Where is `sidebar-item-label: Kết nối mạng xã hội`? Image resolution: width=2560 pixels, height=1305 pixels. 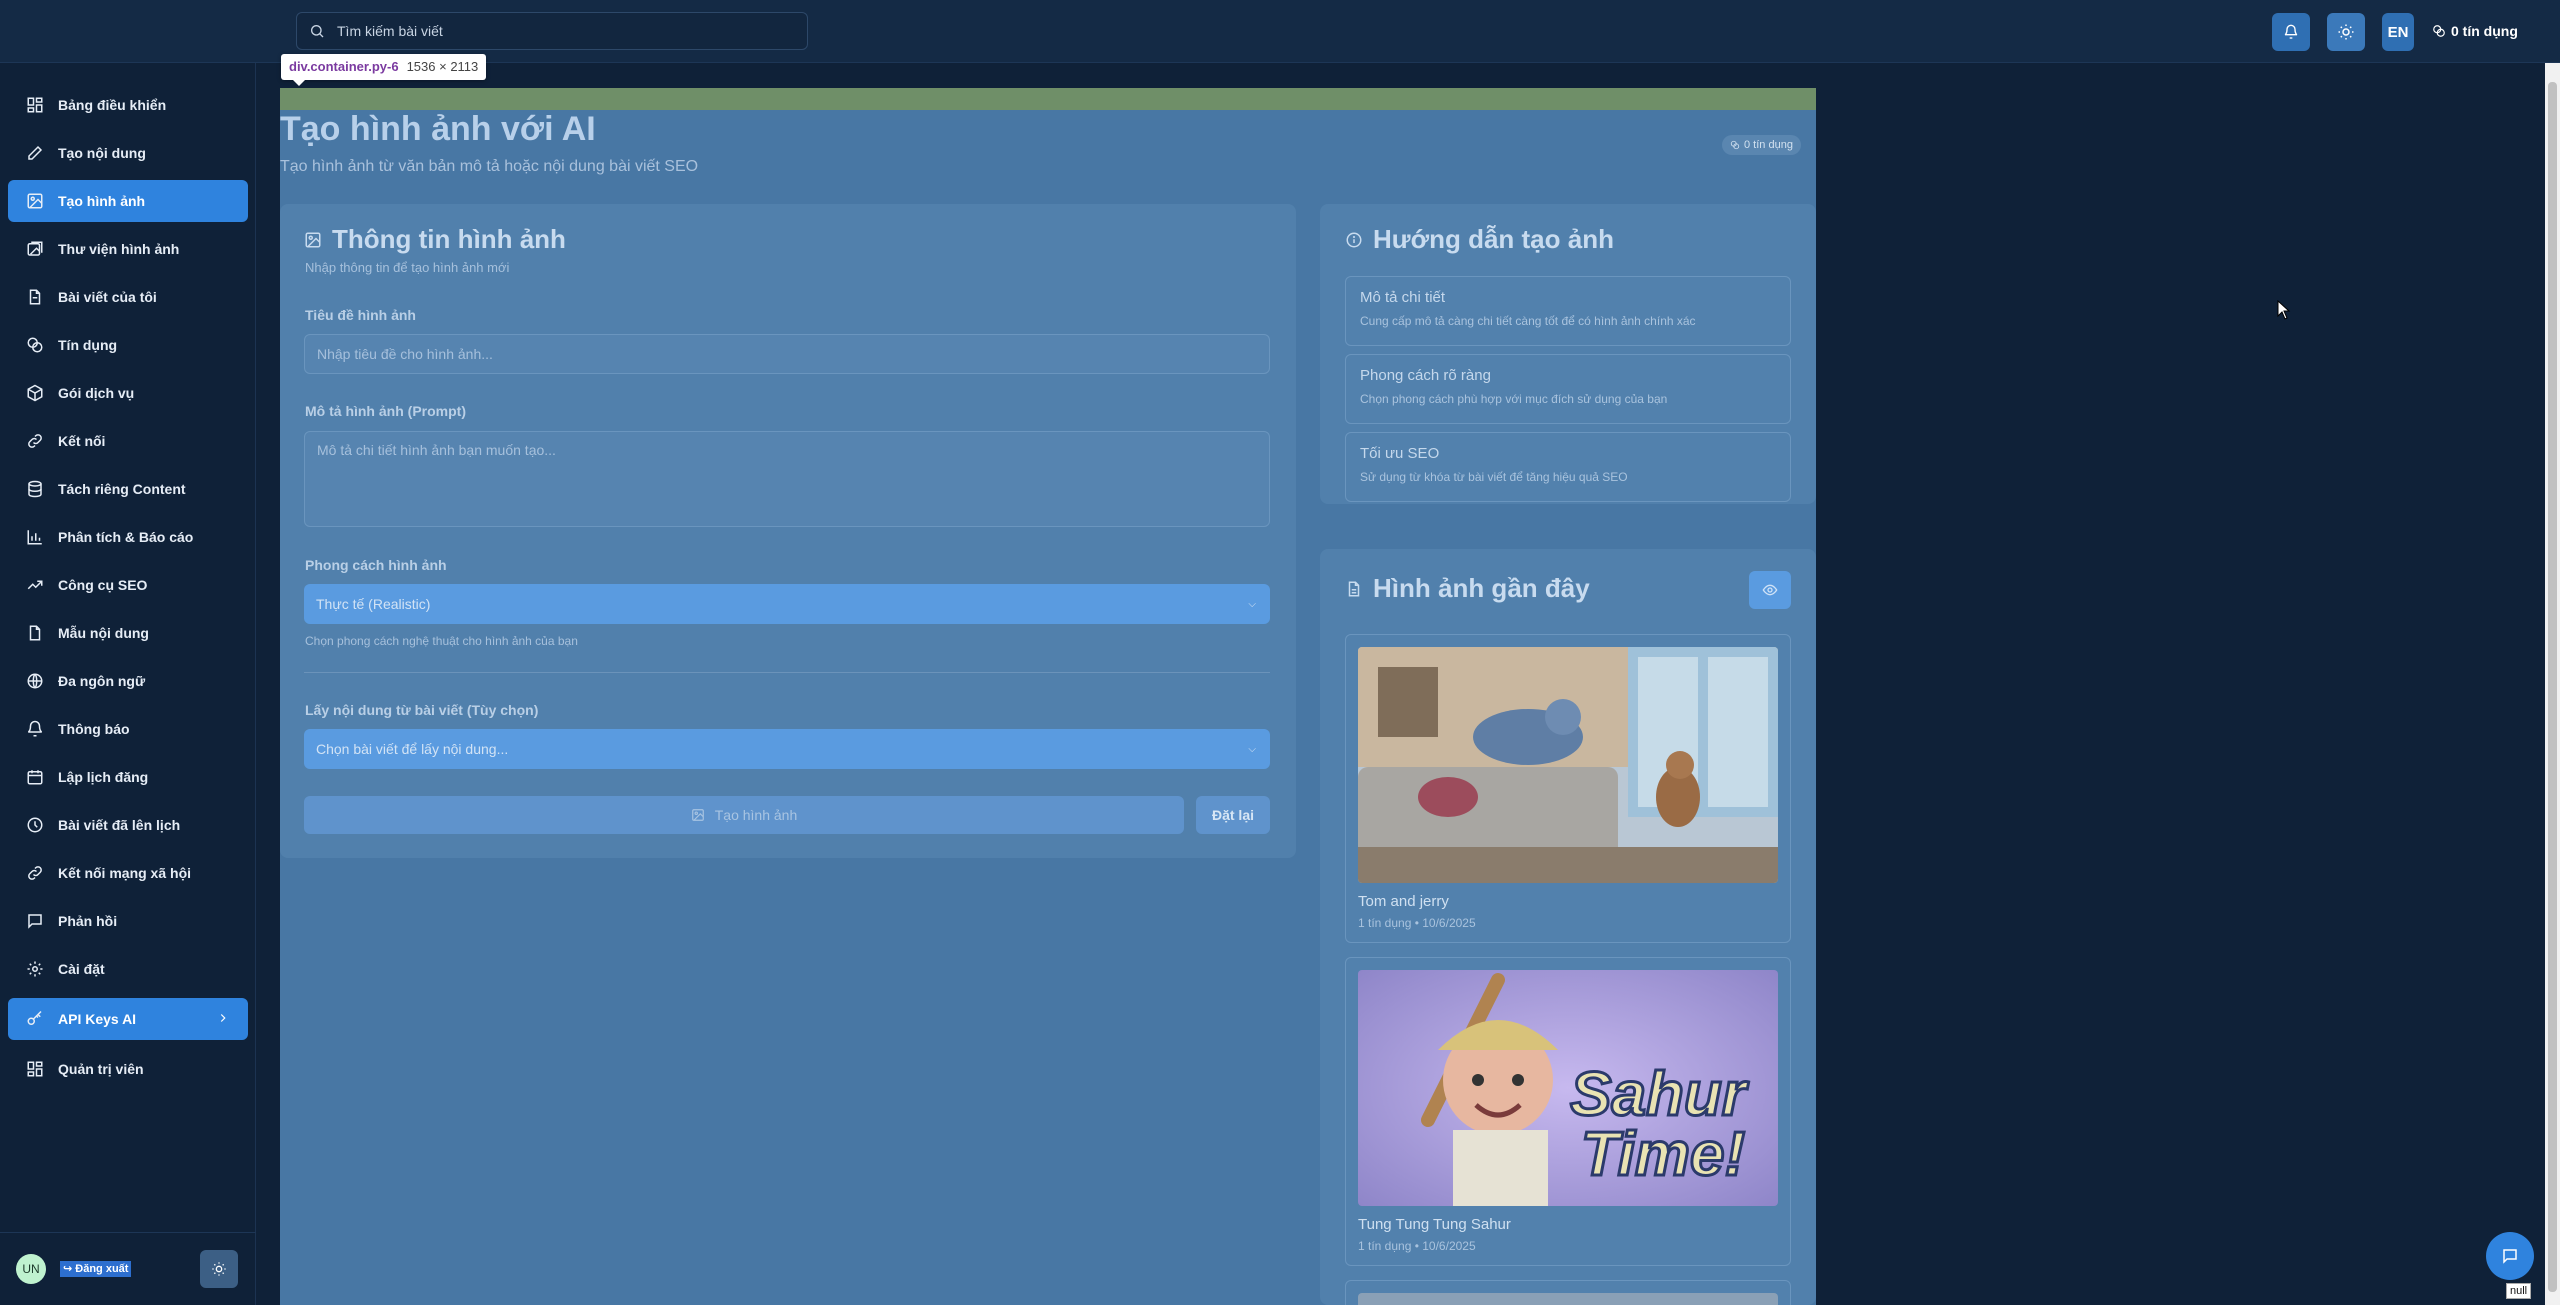
sidebar-item-label: Kết nối mạng xã hội is located at coordinates (125, 873).